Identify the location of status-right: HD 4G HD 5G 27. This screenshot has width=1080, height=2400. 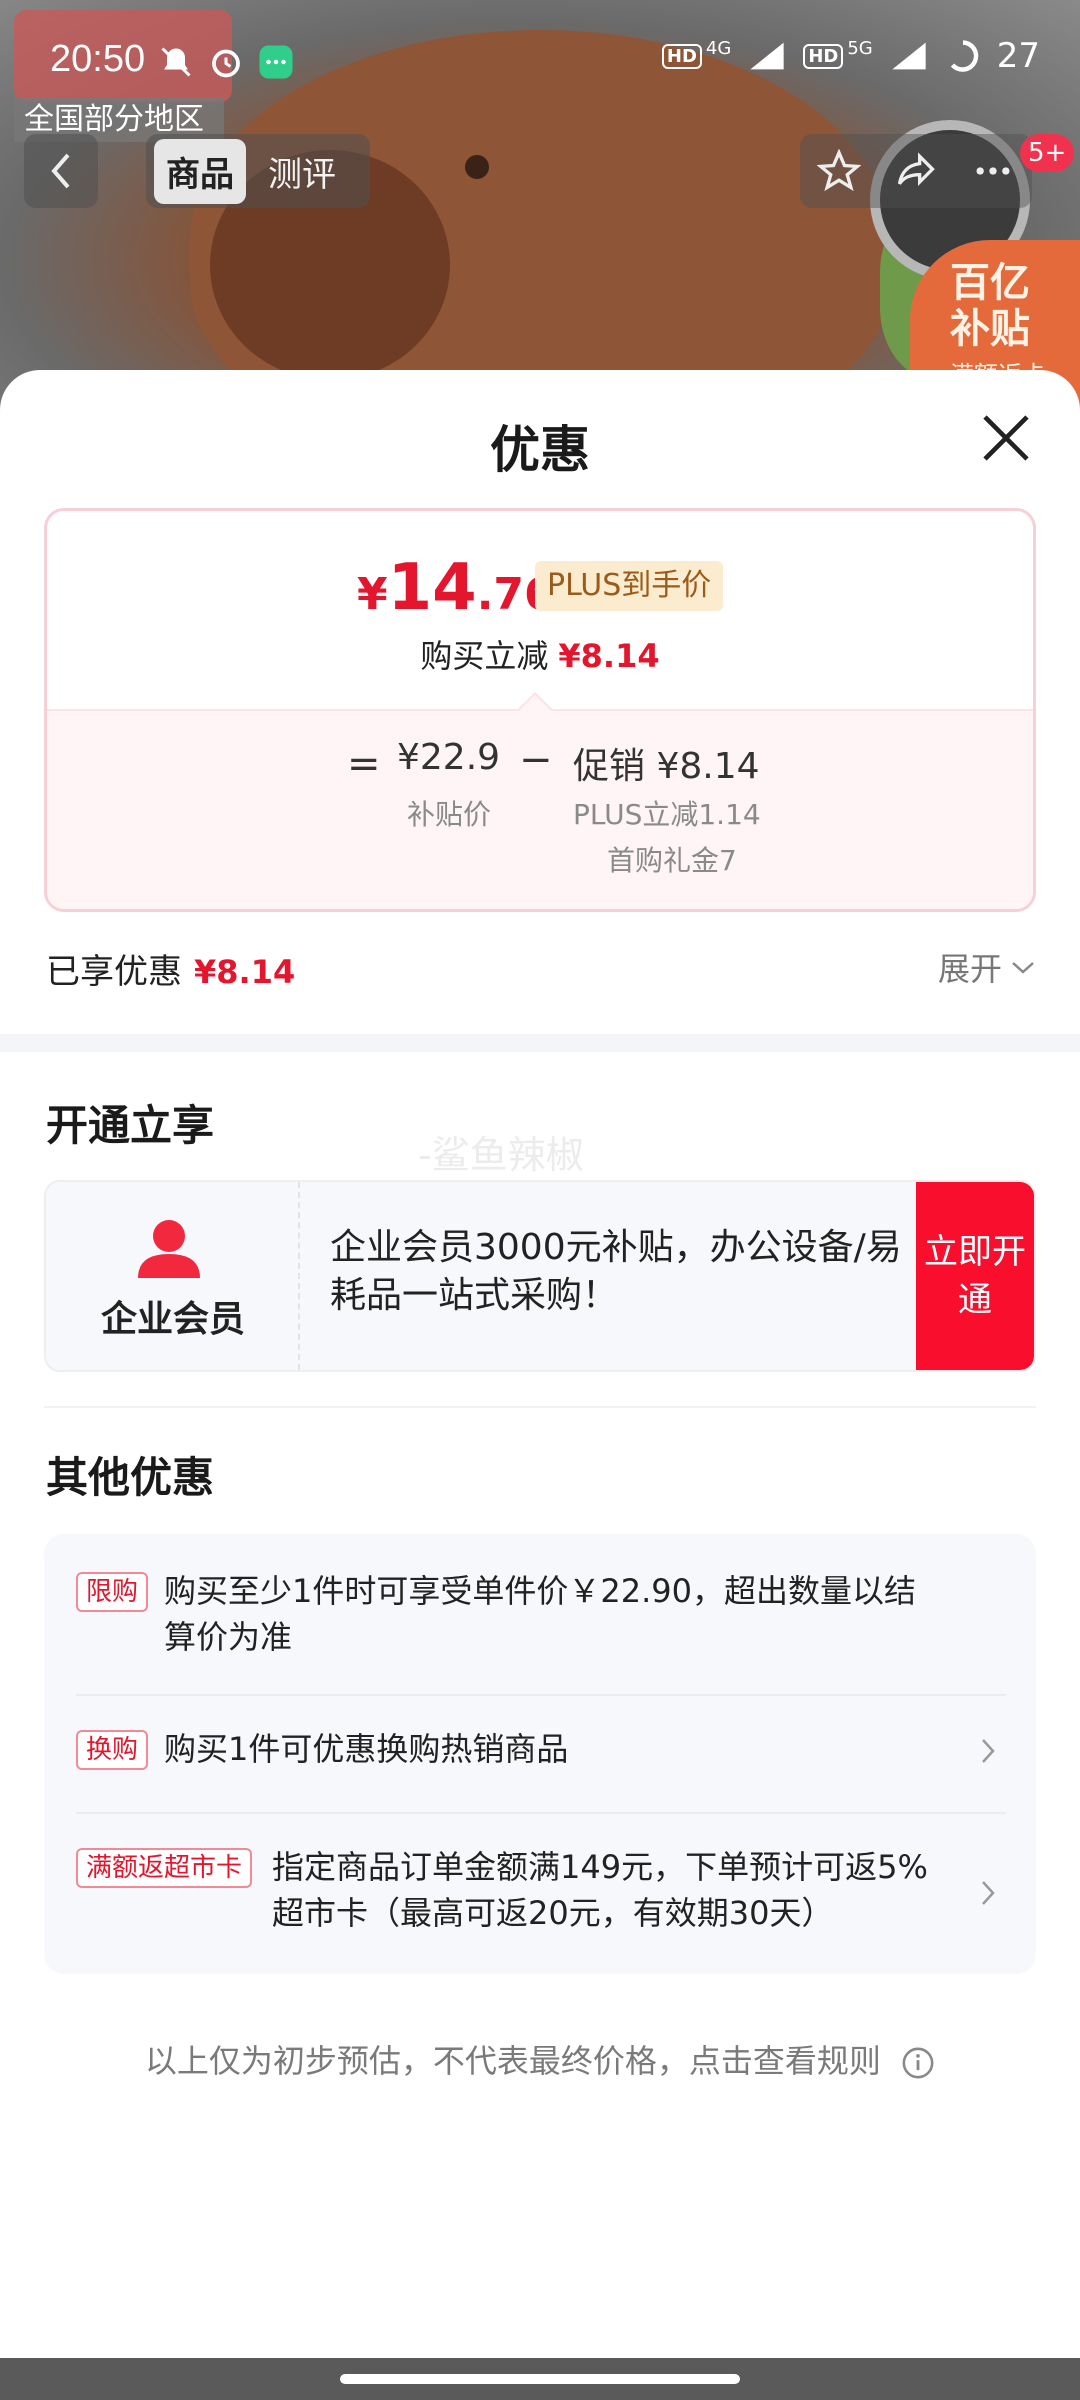
(850, 56).